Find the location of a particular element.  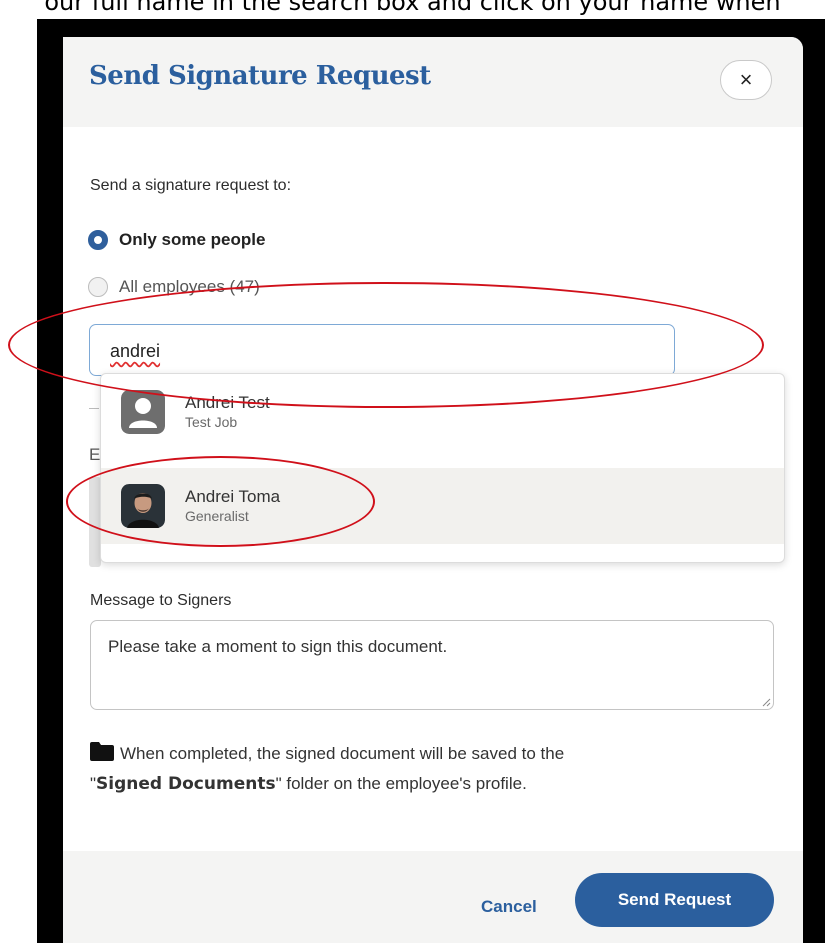

note-folder-name: Signed Documents is located at coordinates (186, 784).